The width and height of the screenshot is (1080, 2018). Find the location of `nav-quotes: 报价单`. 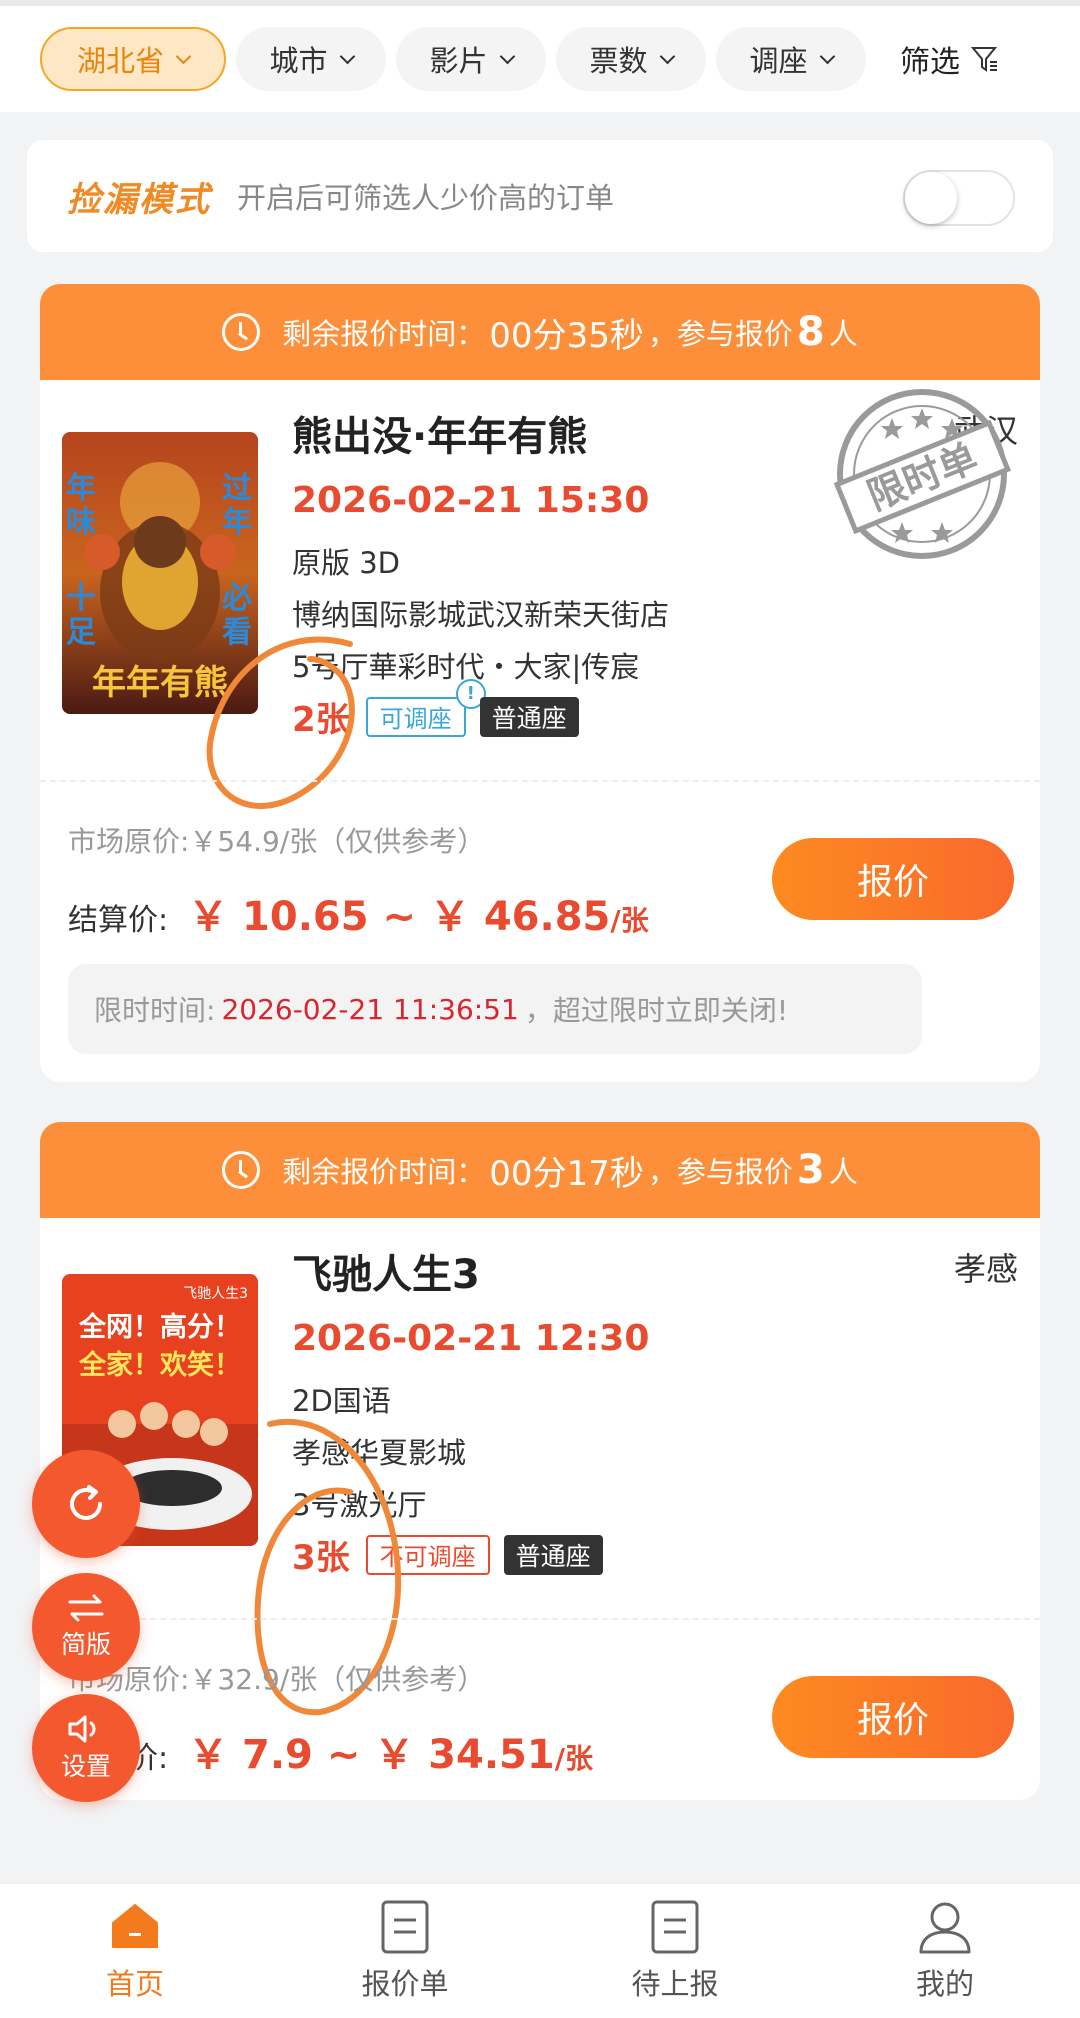

nav-quotes: 报价单 is located at coordinates (405, 1951).